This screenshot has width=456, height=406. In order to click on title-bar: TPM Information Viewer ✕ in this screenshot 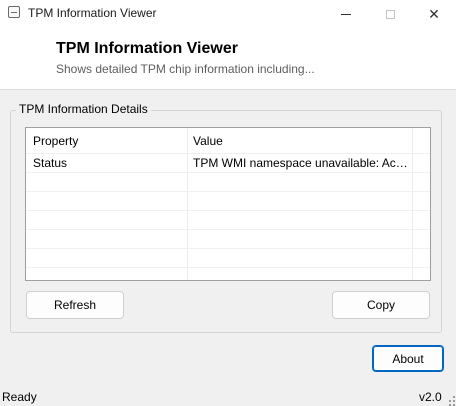, I will do `click(228, 14)`.